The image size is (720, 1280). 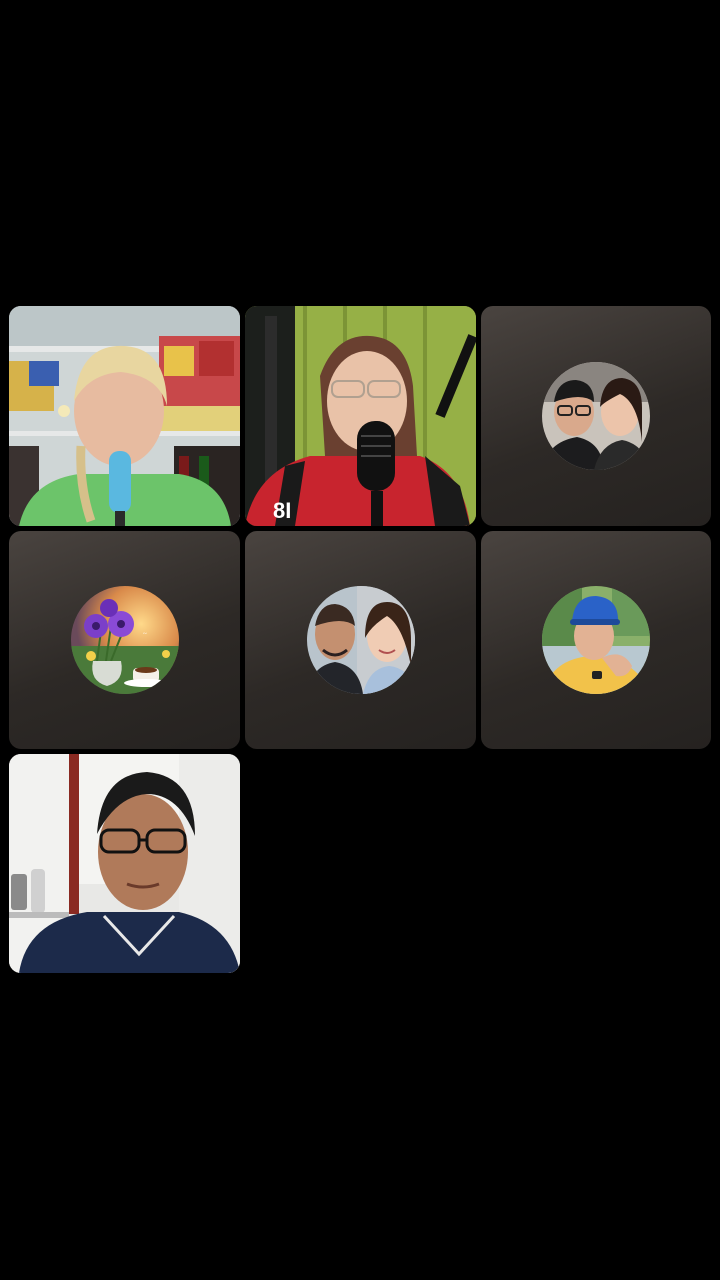 I want to click on flowers-coffee-avatar: ~, so click(x=124, y=640).